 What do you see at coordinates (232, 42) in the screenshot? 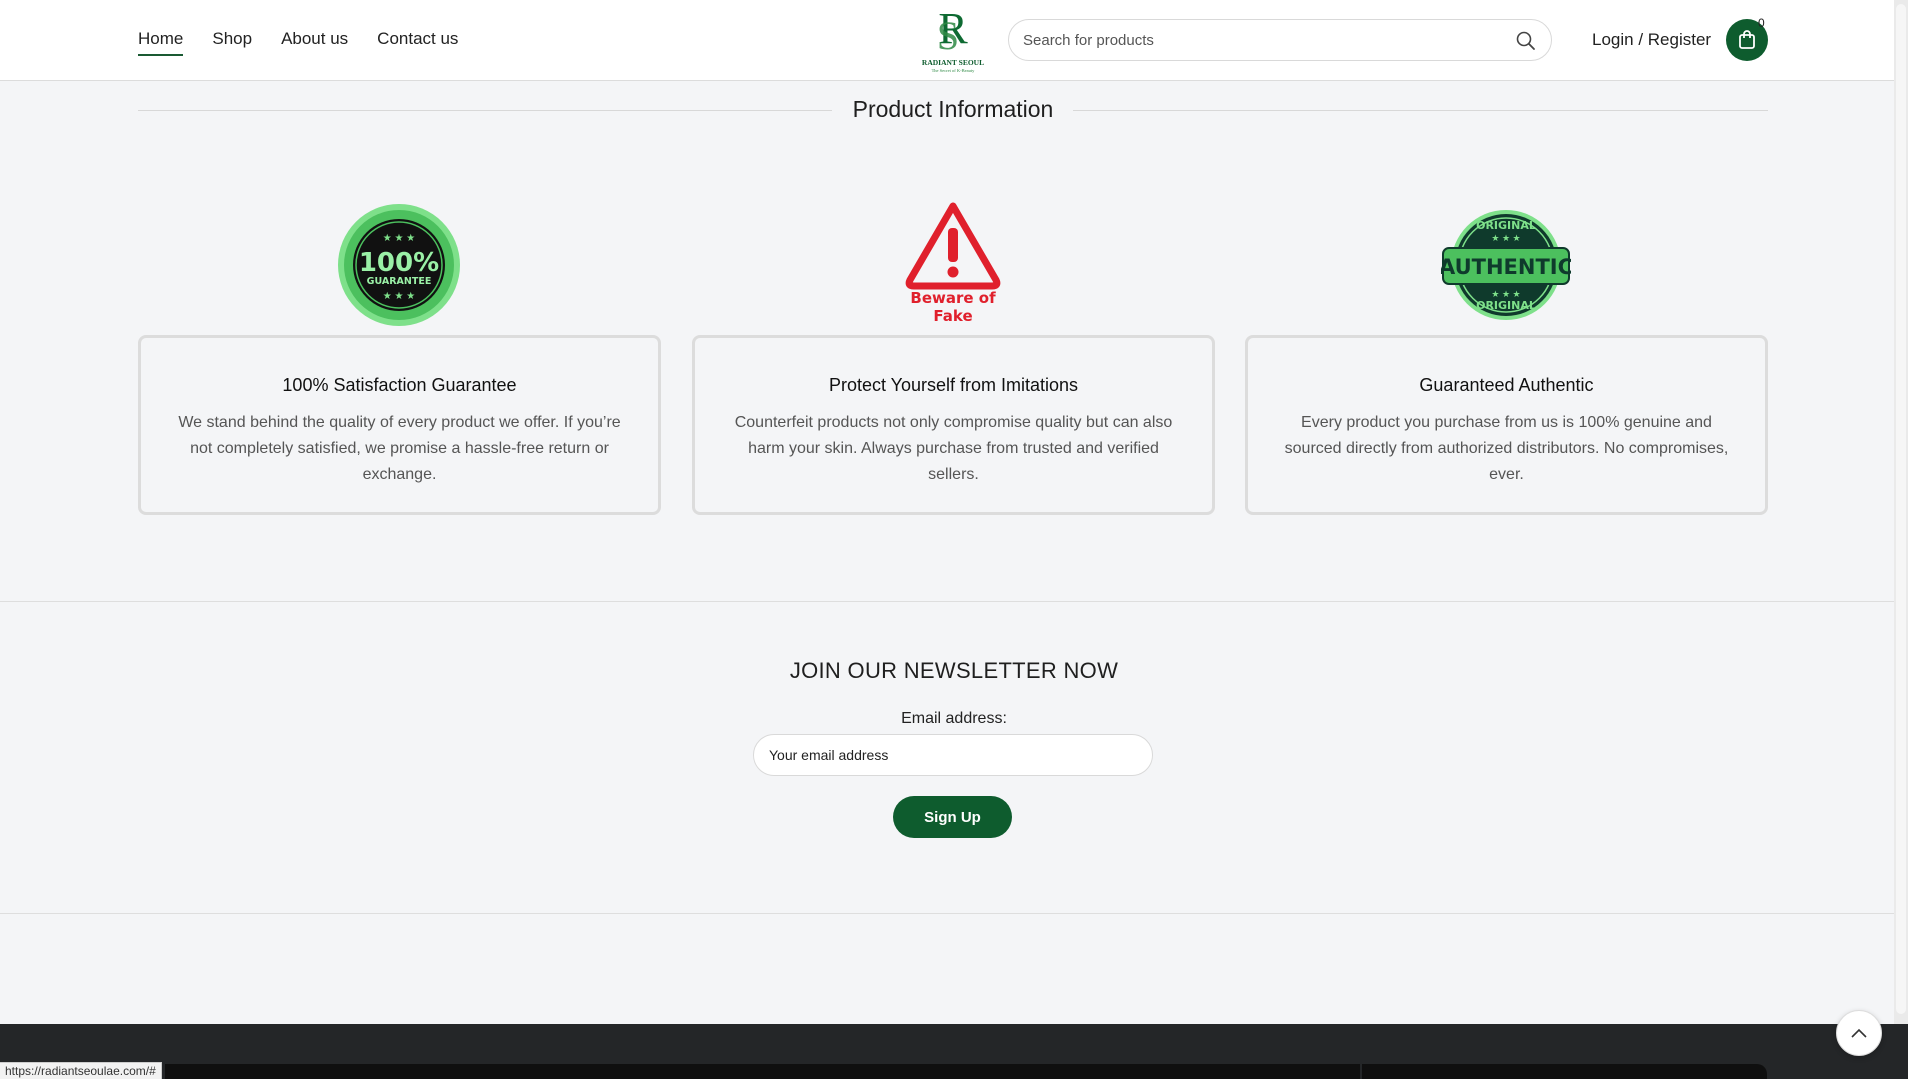
I see `nav-shop: Shop` at bounding box center [232, 42].